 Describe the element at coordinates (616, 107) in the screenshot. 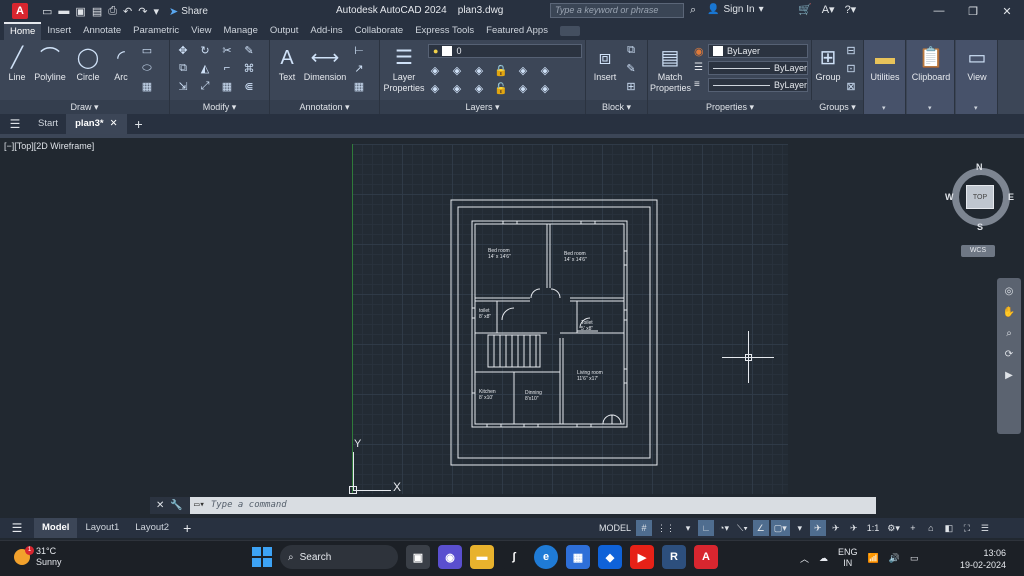

I see `block-panel-title: Block ▾` at that location.